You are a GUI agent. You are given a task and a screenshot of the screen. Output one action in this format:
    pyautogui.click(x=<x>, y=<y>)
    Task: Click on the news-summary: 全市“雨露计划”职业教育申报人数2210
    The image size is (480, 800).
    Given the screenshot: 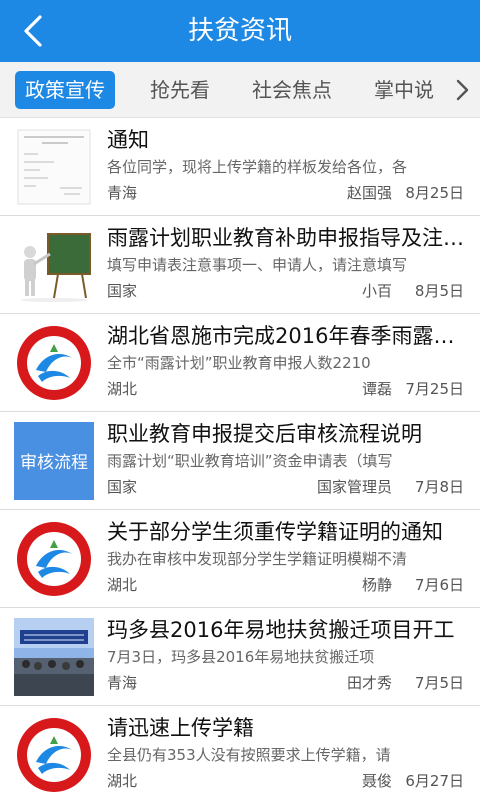 What is the action you would take?
    pyautogui.click(x=239, y=363)
    